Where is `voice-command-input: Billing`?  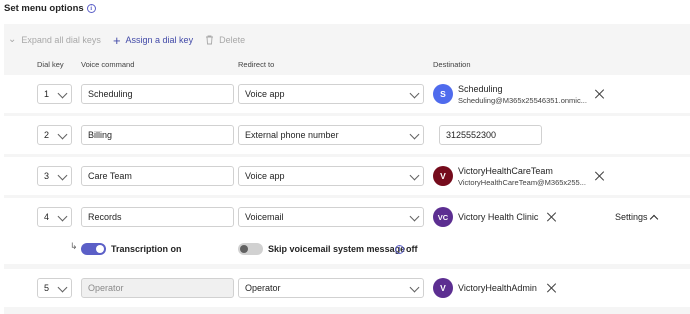
voice-command-input: Billing is located at coordinates (157, 135).